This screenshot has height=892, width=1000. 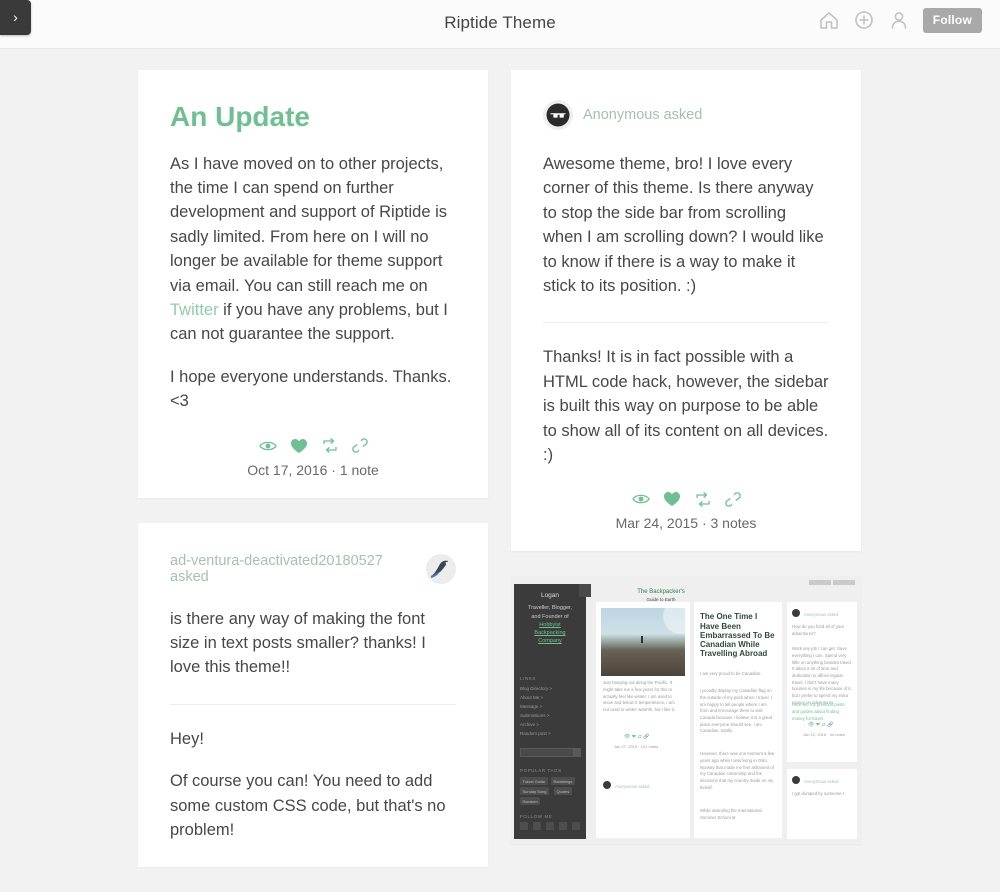 What do you see at coordinates (731, 674) in the screenshot?
I see `preview-article-p1: I am very proud to be Canadian.` at bounding box center [731, 674].